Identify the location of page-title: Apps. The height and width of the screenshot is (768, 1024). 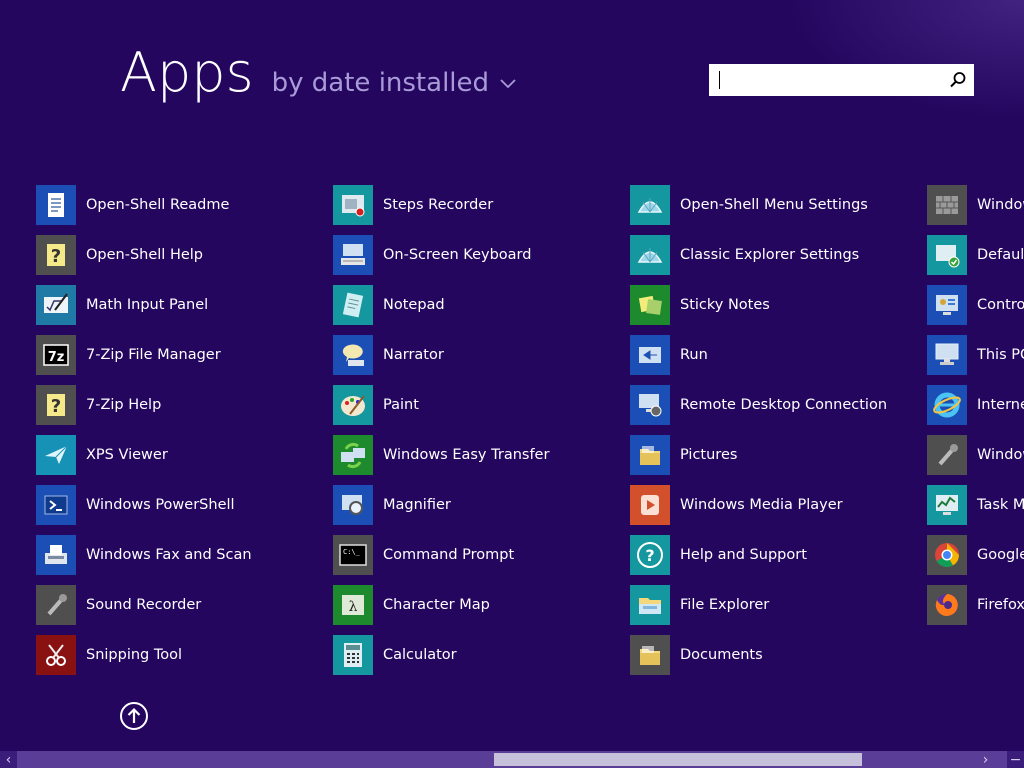
(187, 72).